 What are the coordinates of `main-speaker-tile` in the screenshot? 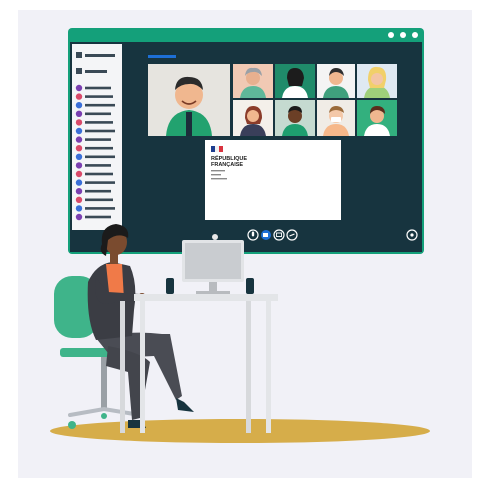 It's located at (189, 100).